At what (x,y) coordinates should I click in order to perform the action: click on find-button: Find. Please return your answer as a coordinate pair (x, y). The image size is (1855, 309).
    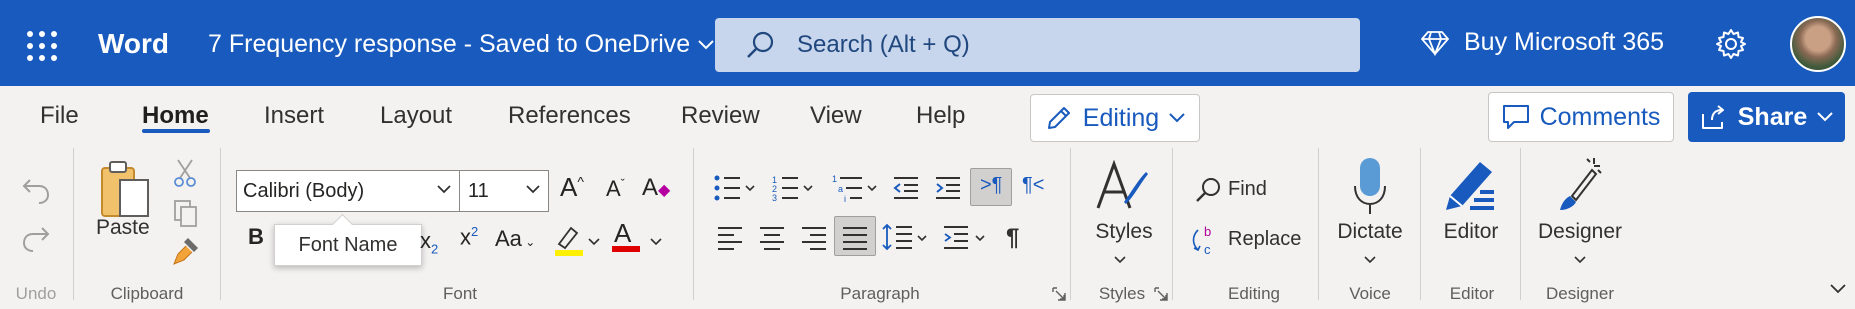
    Looking at the image, I should click on (1247, 189).